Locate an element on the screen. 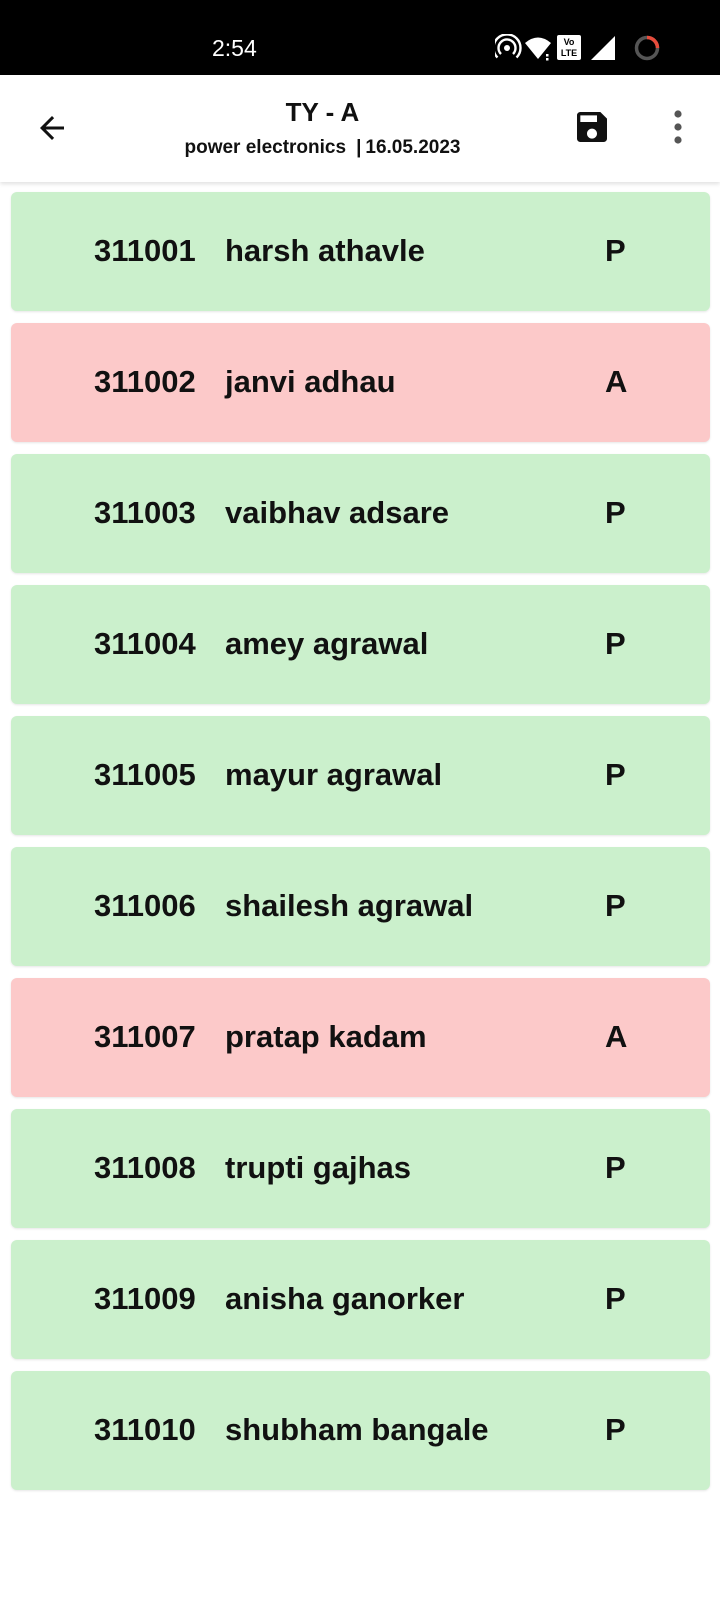 The width and height of the screenshot is (720, 1600). attendance-row: 311007 pratap kadam A is located at coordinates (360, 1037).